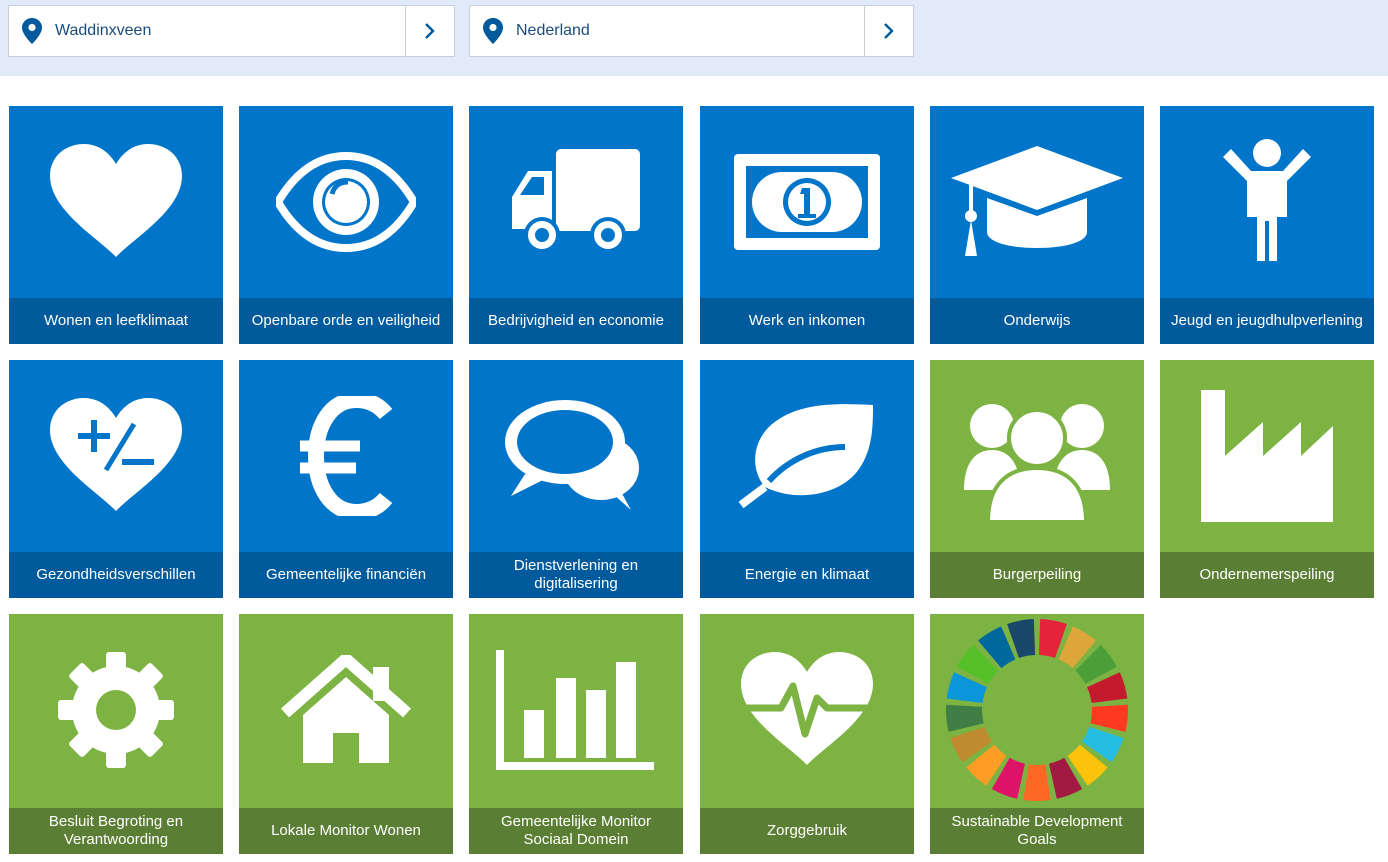 This screenshot has height=862, width=1388. I want to click on gear-icon, so click(116, 710).